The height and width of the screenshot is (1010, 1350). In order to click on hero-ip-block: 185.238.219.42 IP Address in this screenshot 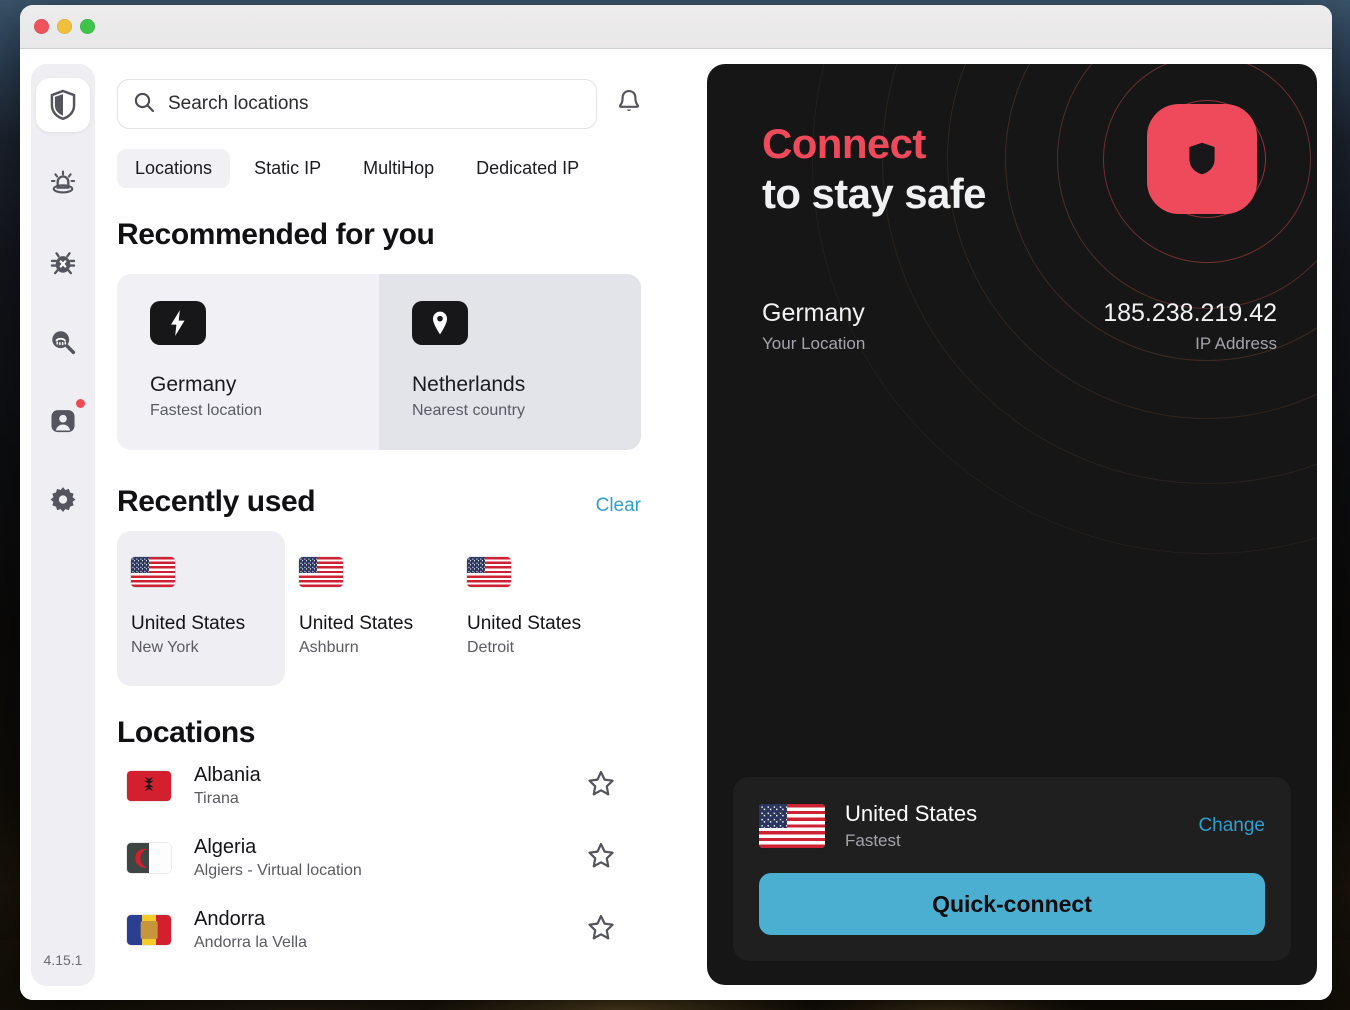, I will do `click(1190, 326)`.